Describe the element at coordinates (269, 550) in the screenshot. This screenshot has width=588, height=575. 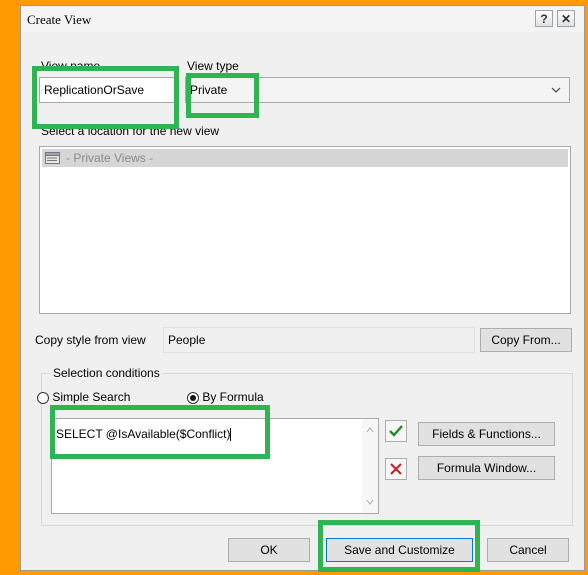
I see `ok-button: OK` at that location.